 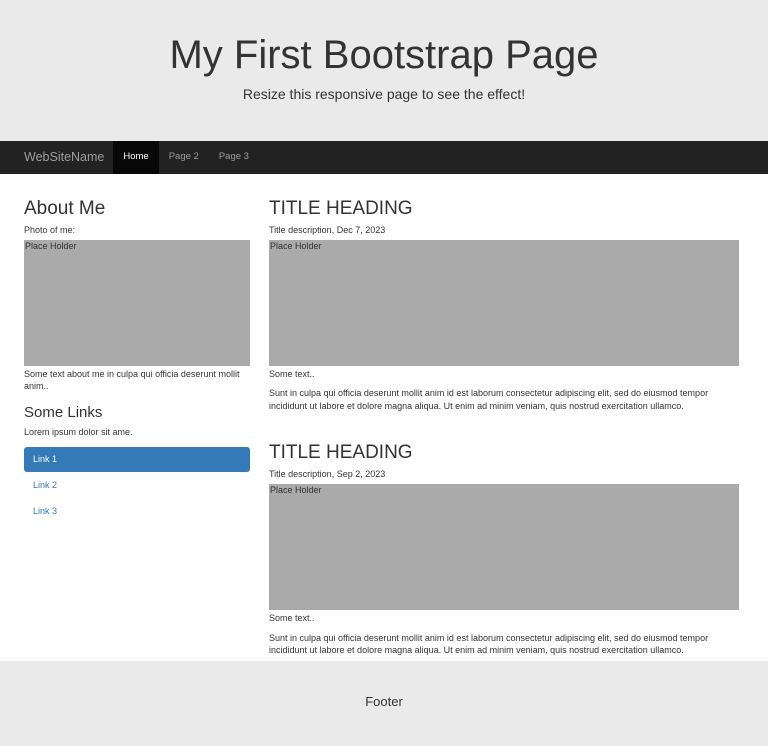 I want to click on navbar: WebSiteName Home Page 2 Page 3, so click(x=384, y=157).